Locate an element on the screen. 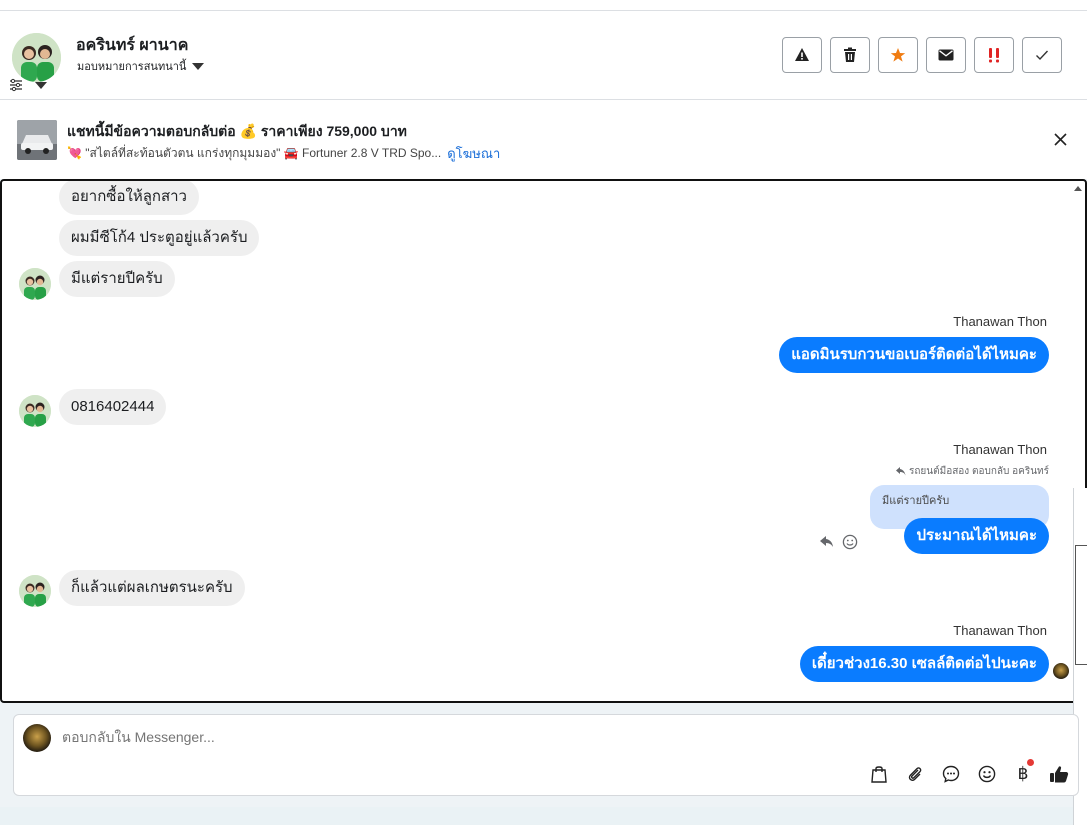 This screenshot has width=1087, height=825. follow-up-button is located at coordinates (994, 55).